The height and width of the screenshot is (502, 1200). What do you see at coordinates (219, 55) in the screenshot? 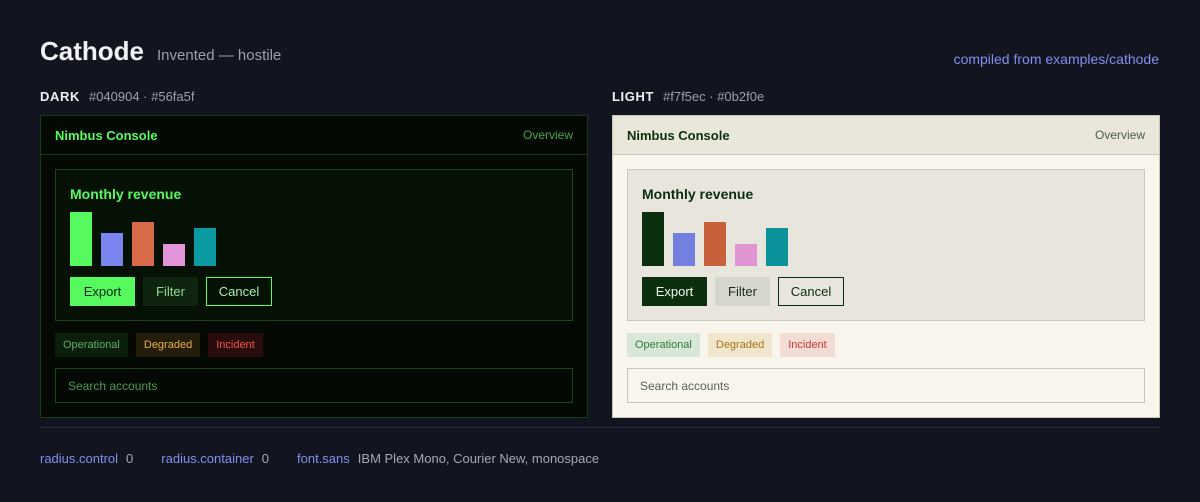
I see `page-subtitle: Invented — hostile` at bounding box center [219, 55].